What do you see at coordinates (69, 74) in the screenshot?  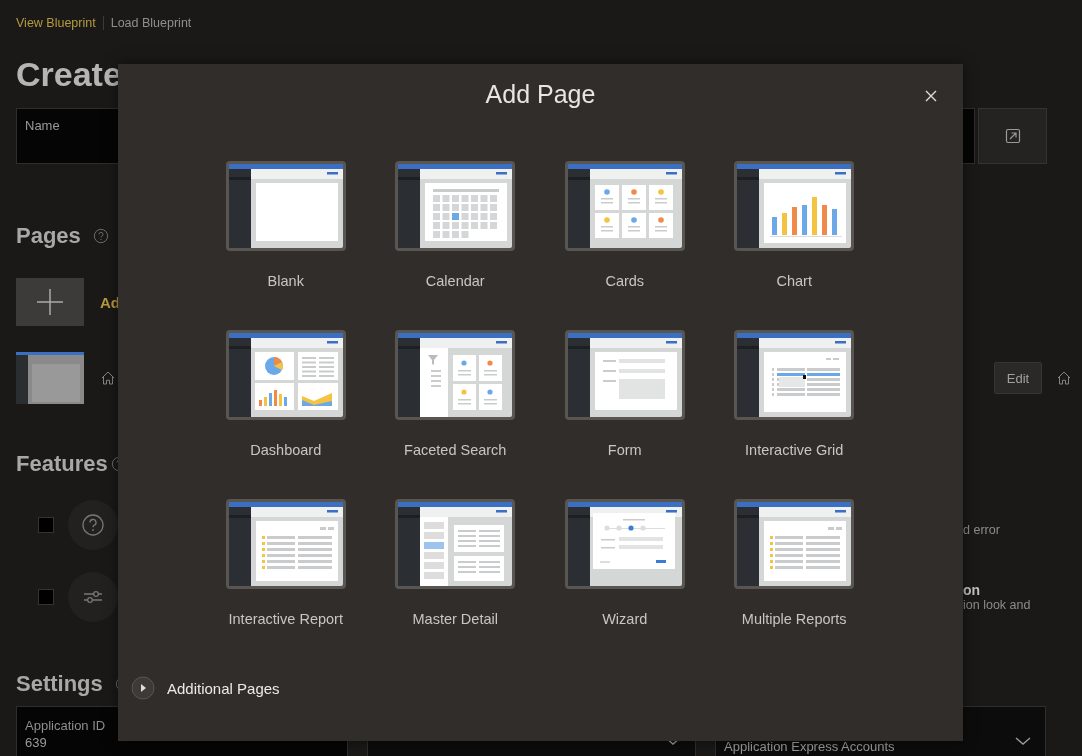 I see `page-title: Create` at bounding box center [69, 74].